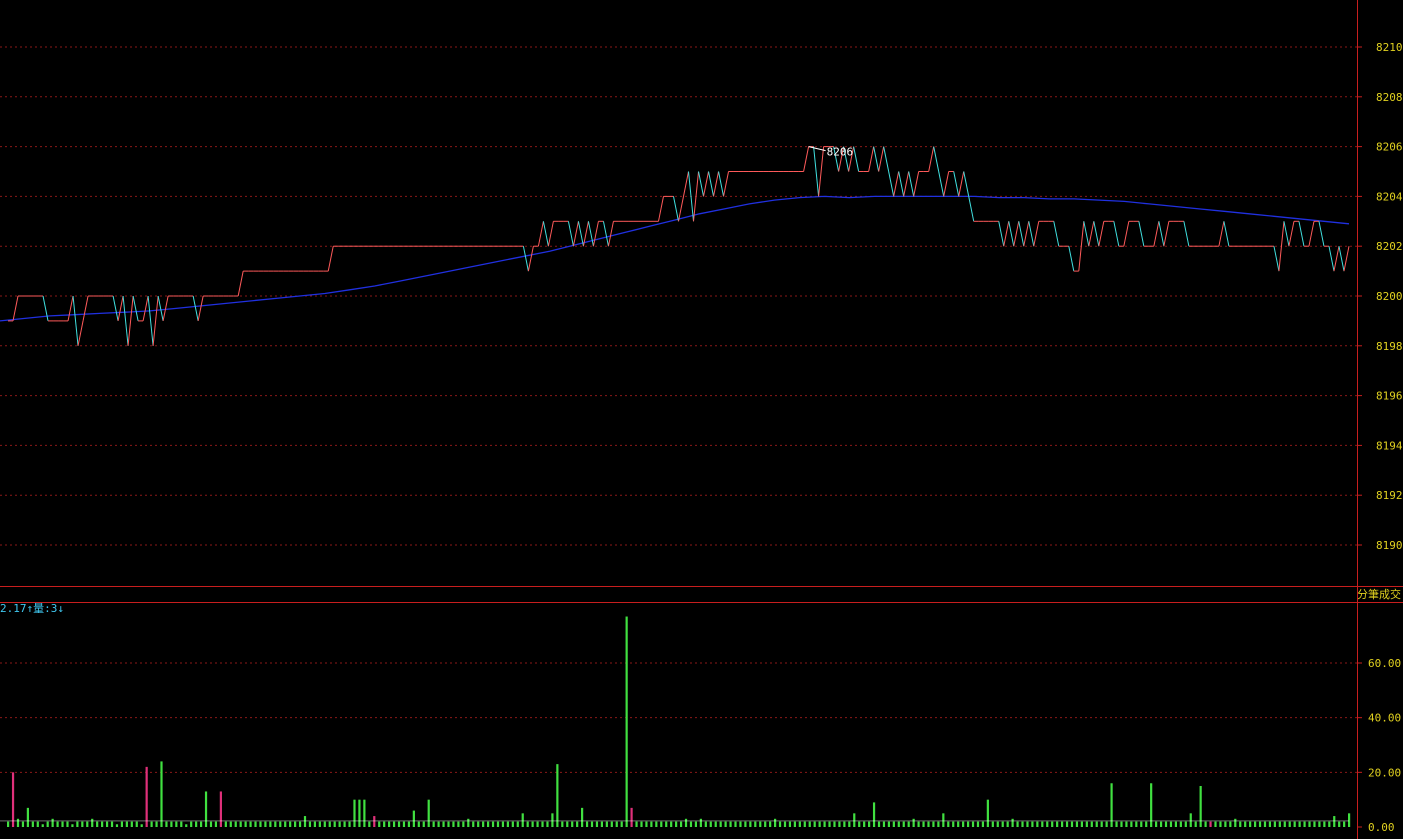  Describe the element at coordinates (1379, 745) in the screenshot. I see `volume-axis: 0.00 20.00 40.00 60.00` at that location.